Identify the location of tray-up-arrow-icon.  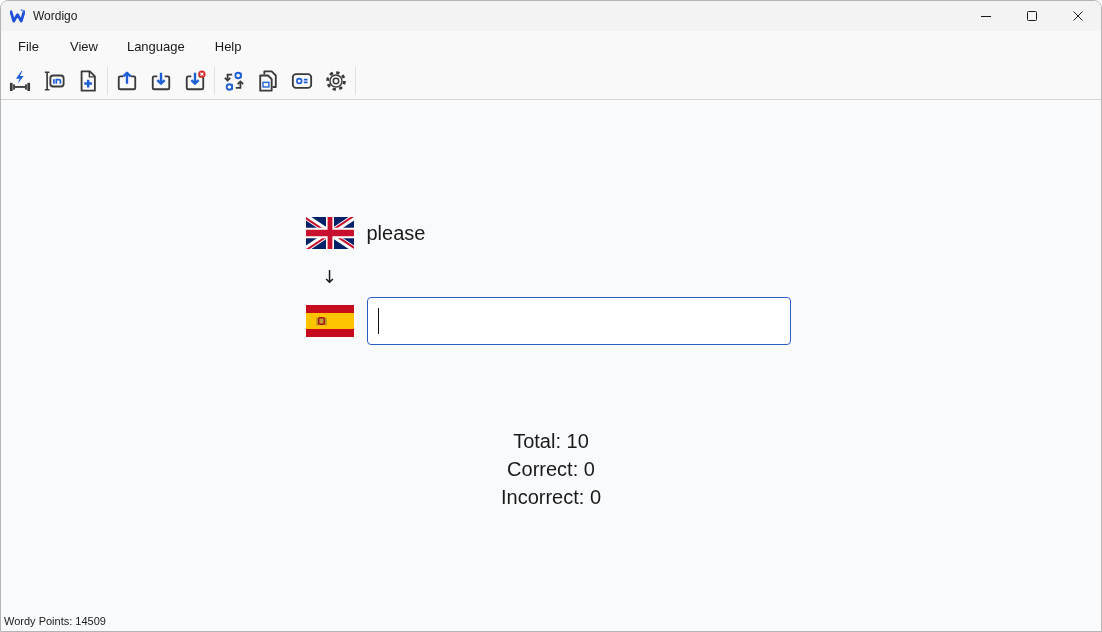
(127, 81).